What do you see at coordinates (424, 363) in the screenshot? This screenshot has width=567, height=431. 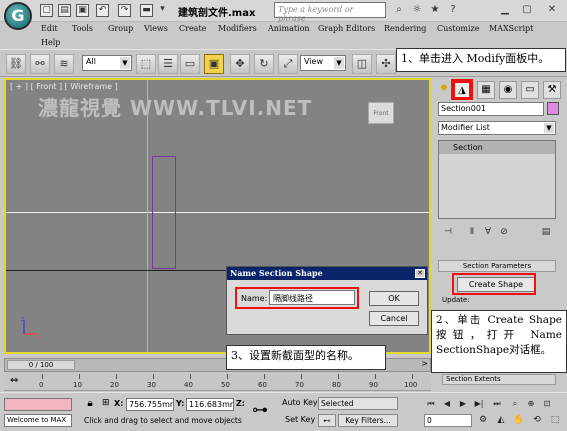 I see `next-frame-icon: >` at bounding box center [424, 363].